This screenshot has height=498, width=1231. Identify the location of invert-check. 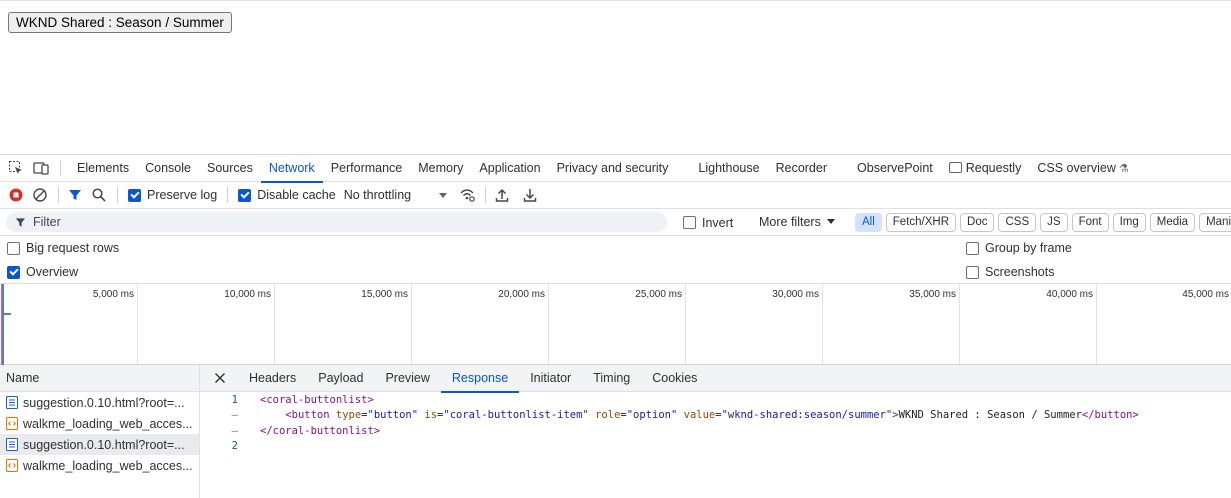
(689, 222).